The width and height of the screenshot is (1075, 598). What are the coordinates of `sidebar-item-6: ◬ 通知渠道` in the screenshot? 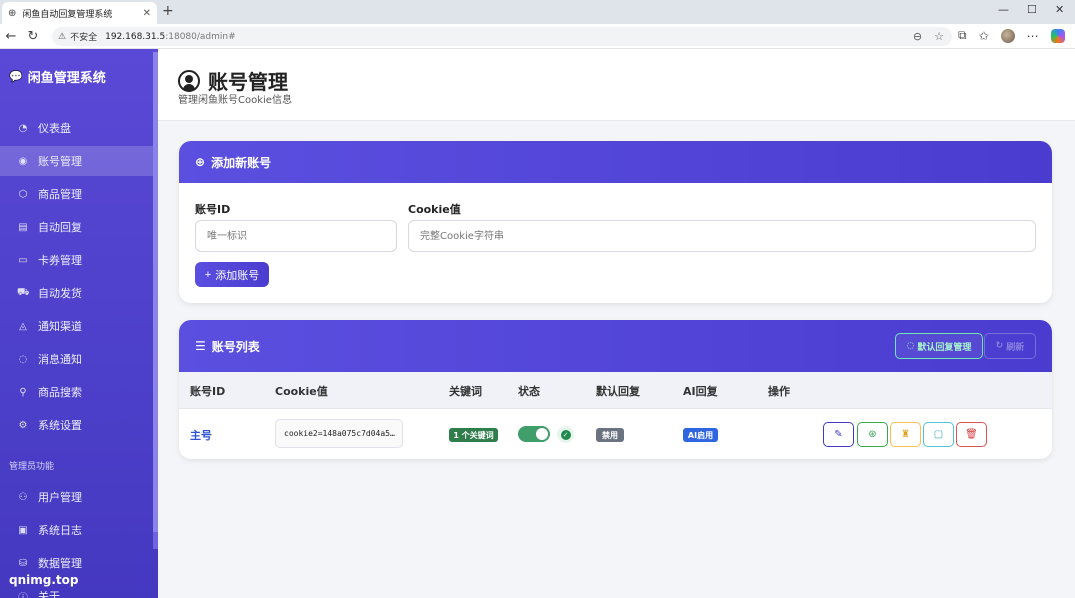 It's located at (76, 326).